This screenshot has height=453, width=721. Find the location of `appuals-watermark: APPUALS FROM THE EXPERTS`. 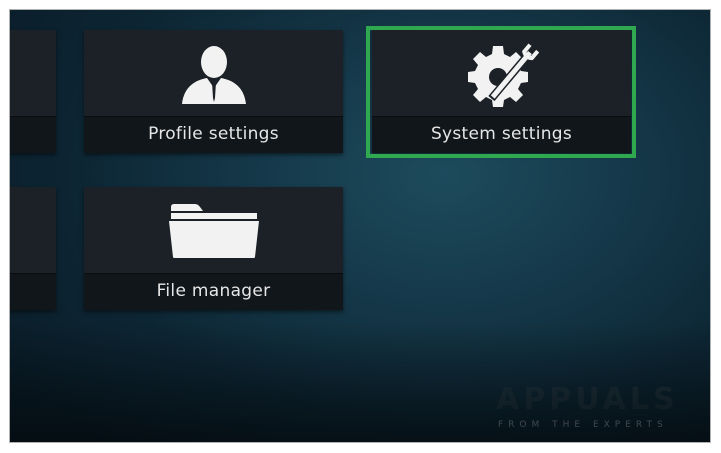

appuals-watermark: APPUALS FROM THE EXPERTS is located at coordinates (596, 405).